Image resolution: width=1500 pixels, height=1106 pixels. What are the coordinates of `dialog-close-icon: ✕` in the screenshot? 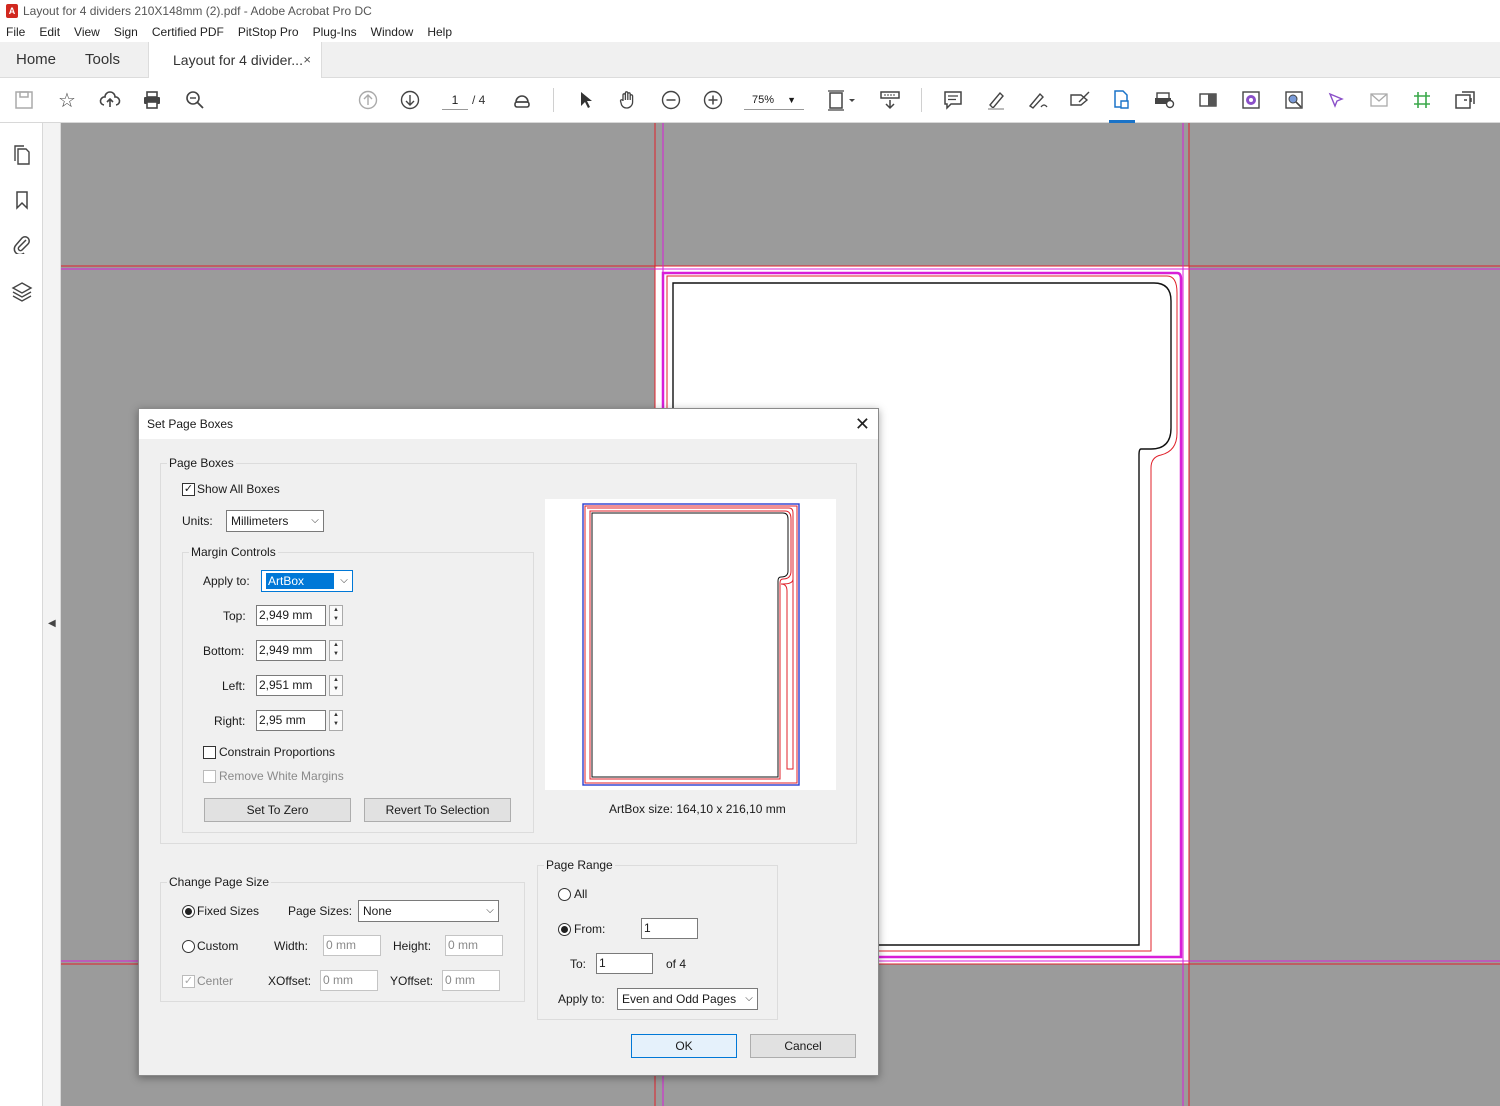 It's located at (862, 424).